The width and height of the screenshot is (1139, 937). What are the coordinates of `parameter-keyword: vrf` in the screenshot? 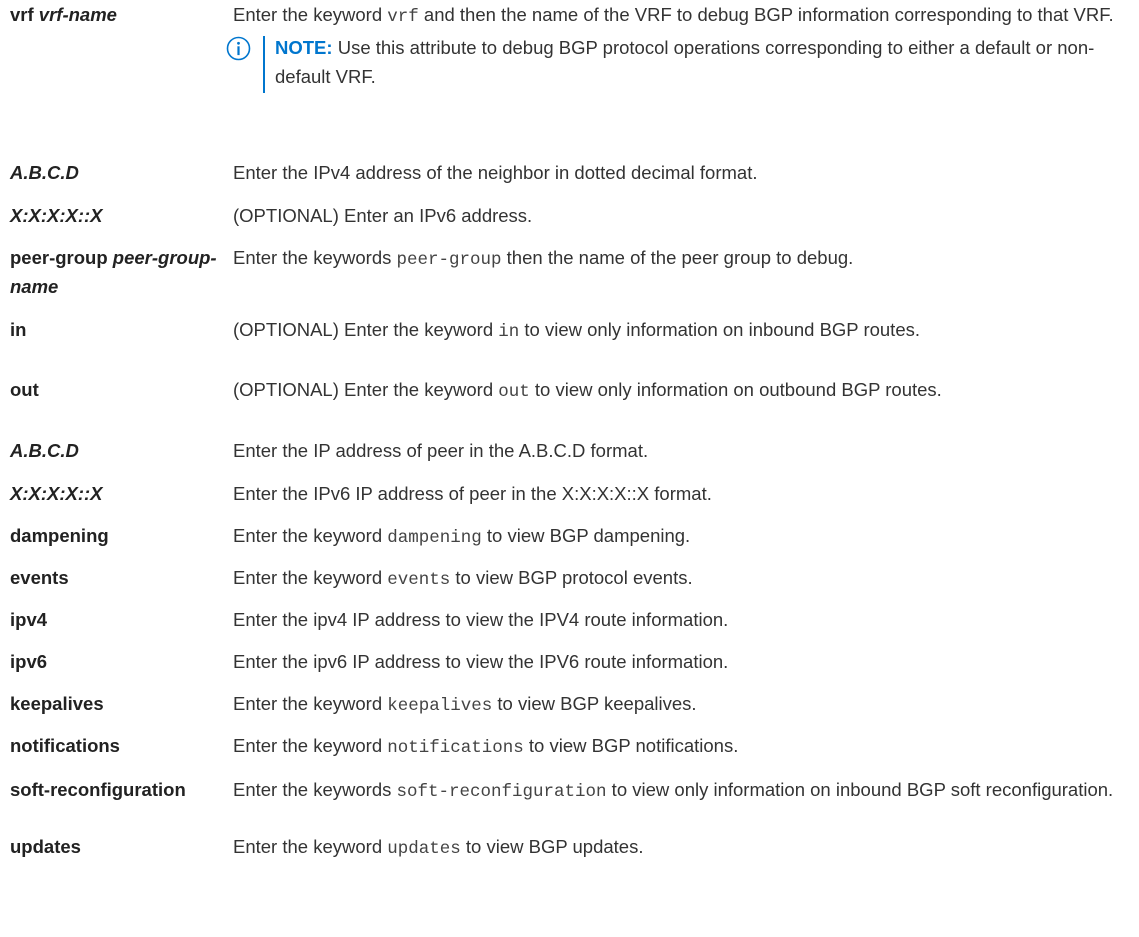 It's located at (24, 14).